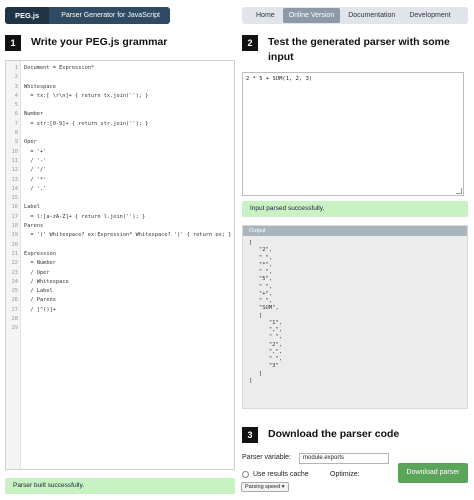  Describe the element at coordinates (85, 216) in the screenshot. I see `line-code: = l:[a-zA-Z]+ { return l.join(''); }` at that location.